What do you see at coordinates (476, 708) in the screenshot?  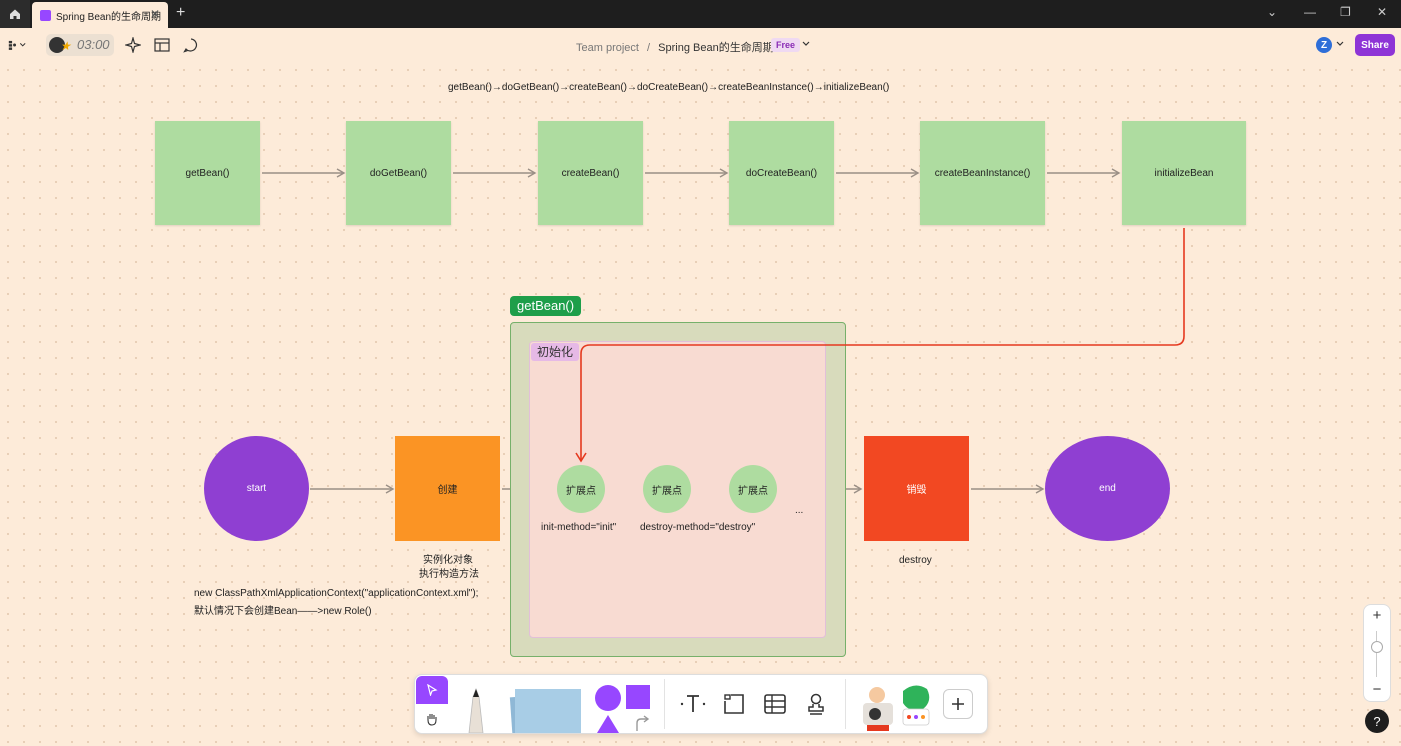 I see `marker-tool` at bounding box center [476, 708].